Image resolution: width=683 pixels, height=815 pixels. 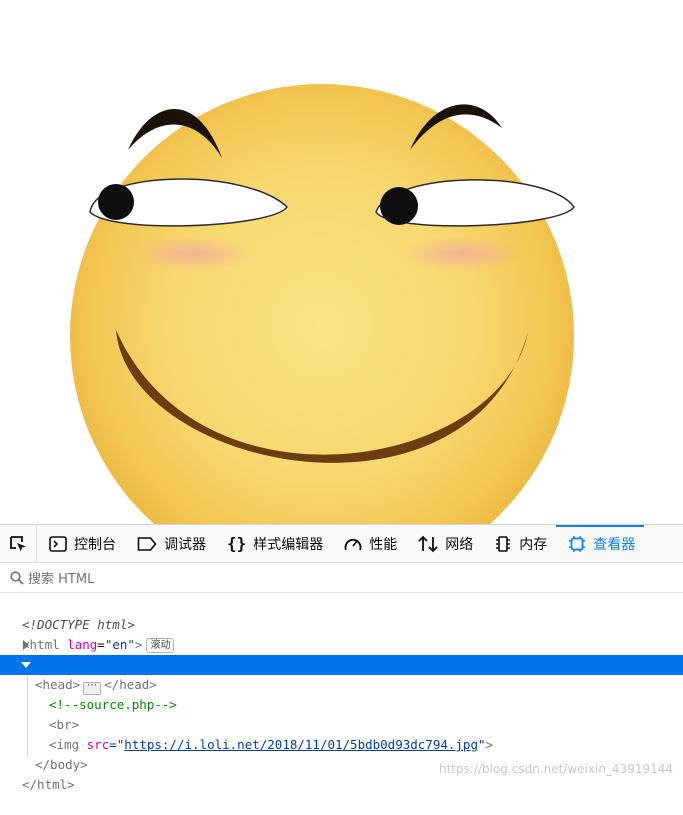 What do you see at coordinates (614, 544) in the screenshot?
I see `tab-inspector-label: 查看器` at bounding box center [614, 544].